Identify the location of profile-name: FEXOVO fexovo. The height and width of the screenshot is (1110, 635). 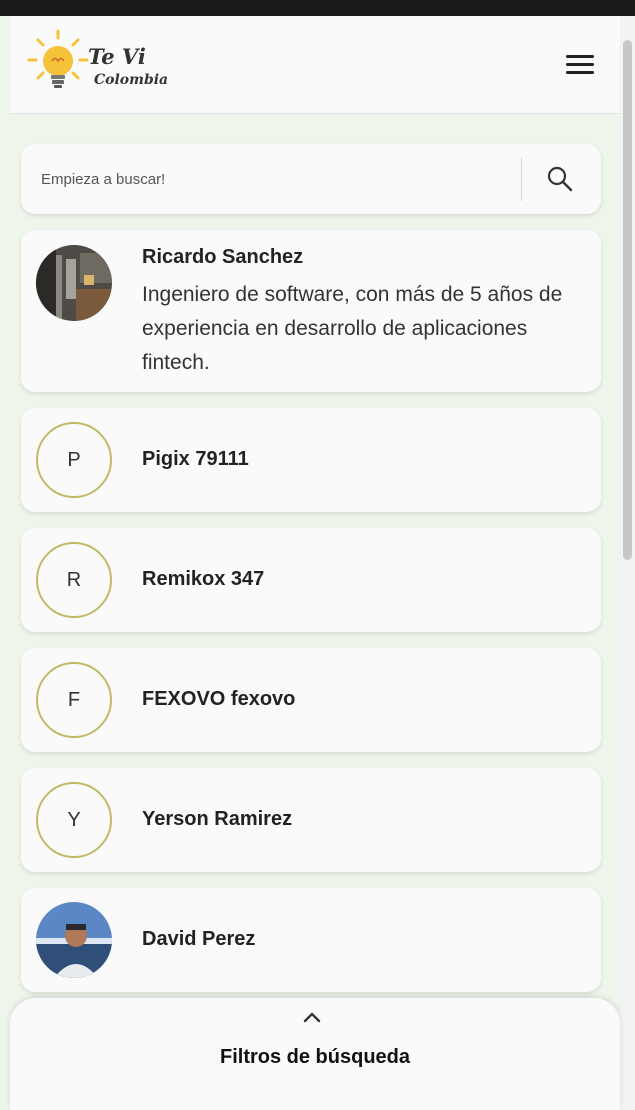
(219, 699).